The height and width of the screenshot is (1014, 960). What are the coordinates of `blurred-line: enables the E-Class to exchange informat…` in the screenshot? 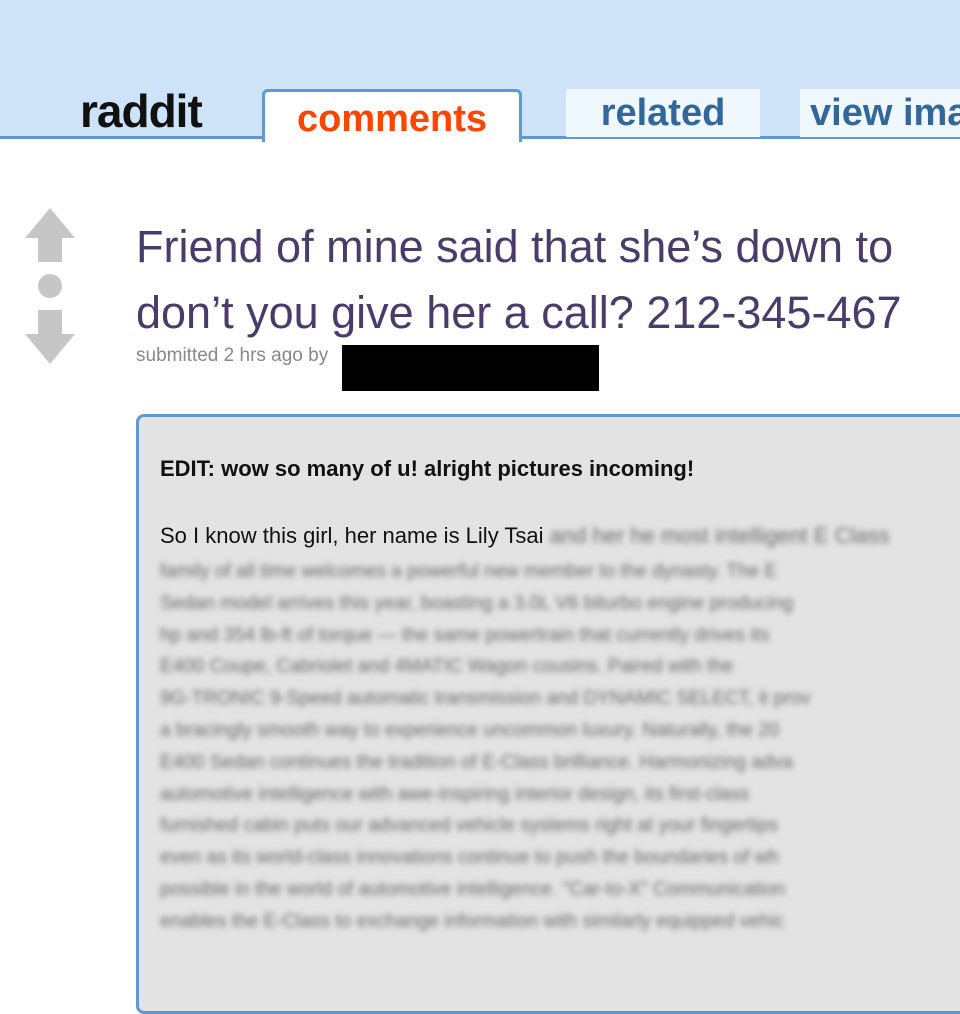 It's located at (472, 921).